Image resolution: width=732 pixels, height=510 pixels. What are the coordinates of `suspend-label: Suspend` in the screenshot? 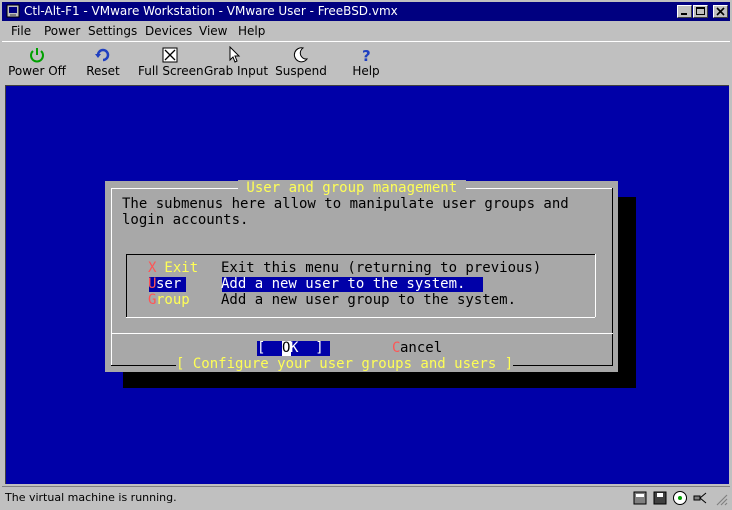 It's located at (301, 71).